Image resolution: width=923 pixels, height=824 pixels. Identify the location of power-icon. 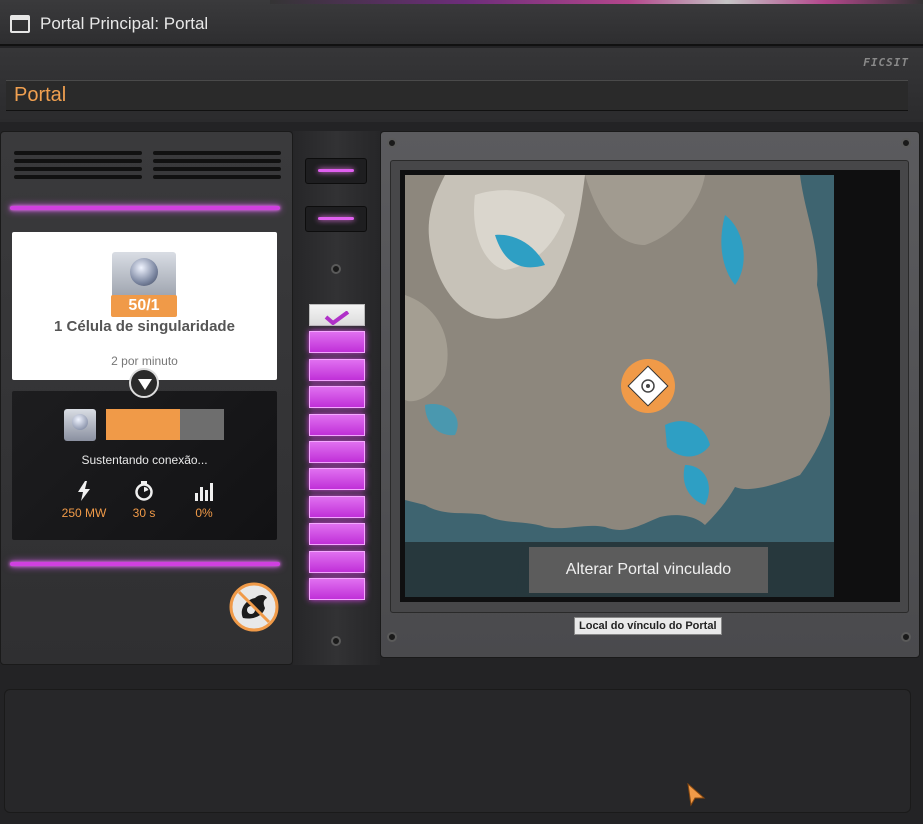
(84, 491).